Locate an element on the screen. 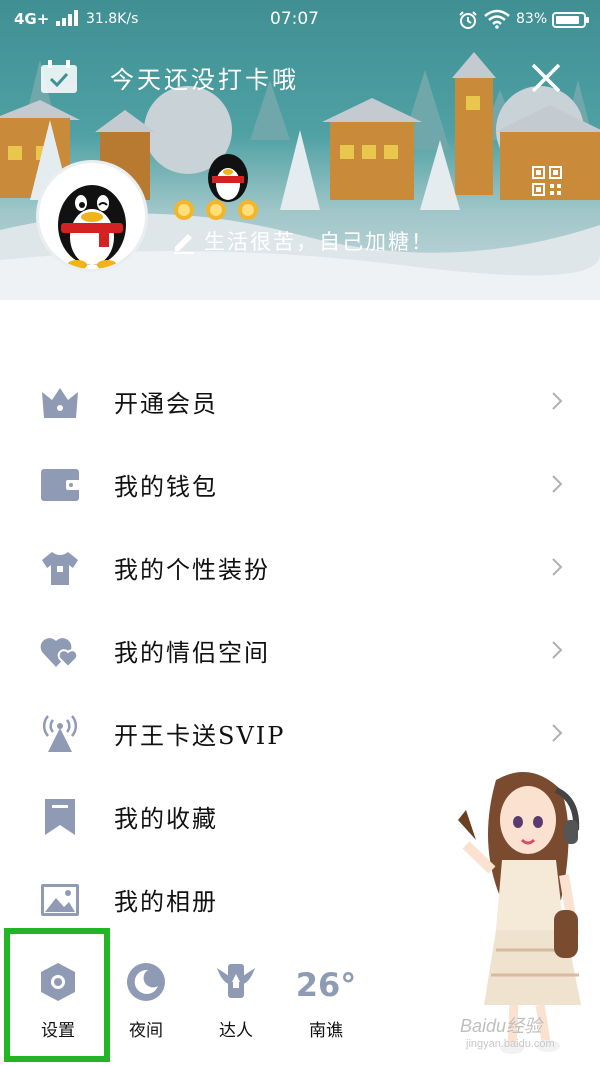  menu-item-vip: 开通会员 is located at coordinates (300, 402).